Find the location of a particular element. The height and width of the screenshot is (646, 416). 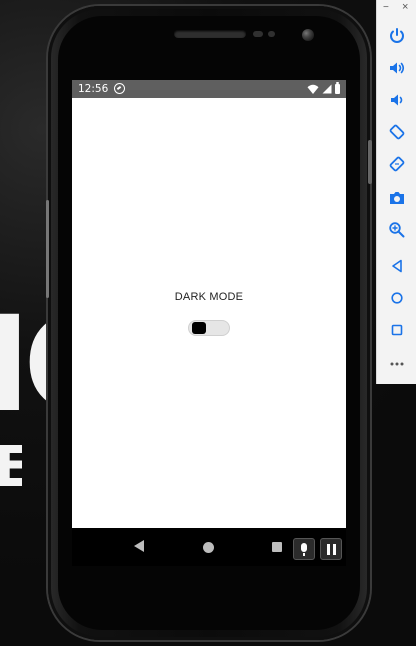

dark-mode-toggle is located at coordinates (209, 328).